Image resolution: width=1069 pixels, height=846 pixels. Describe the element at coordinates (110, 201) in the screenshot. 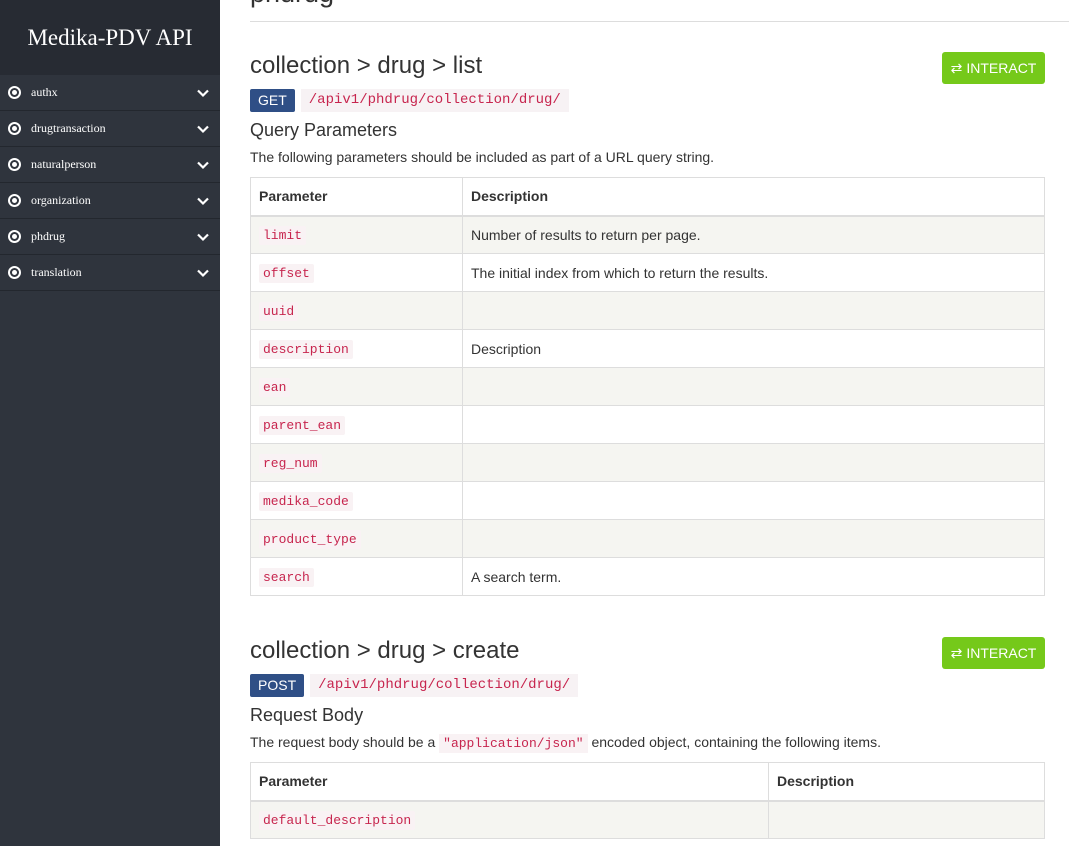

I see `sidebar-item-organization: organization` at that location.